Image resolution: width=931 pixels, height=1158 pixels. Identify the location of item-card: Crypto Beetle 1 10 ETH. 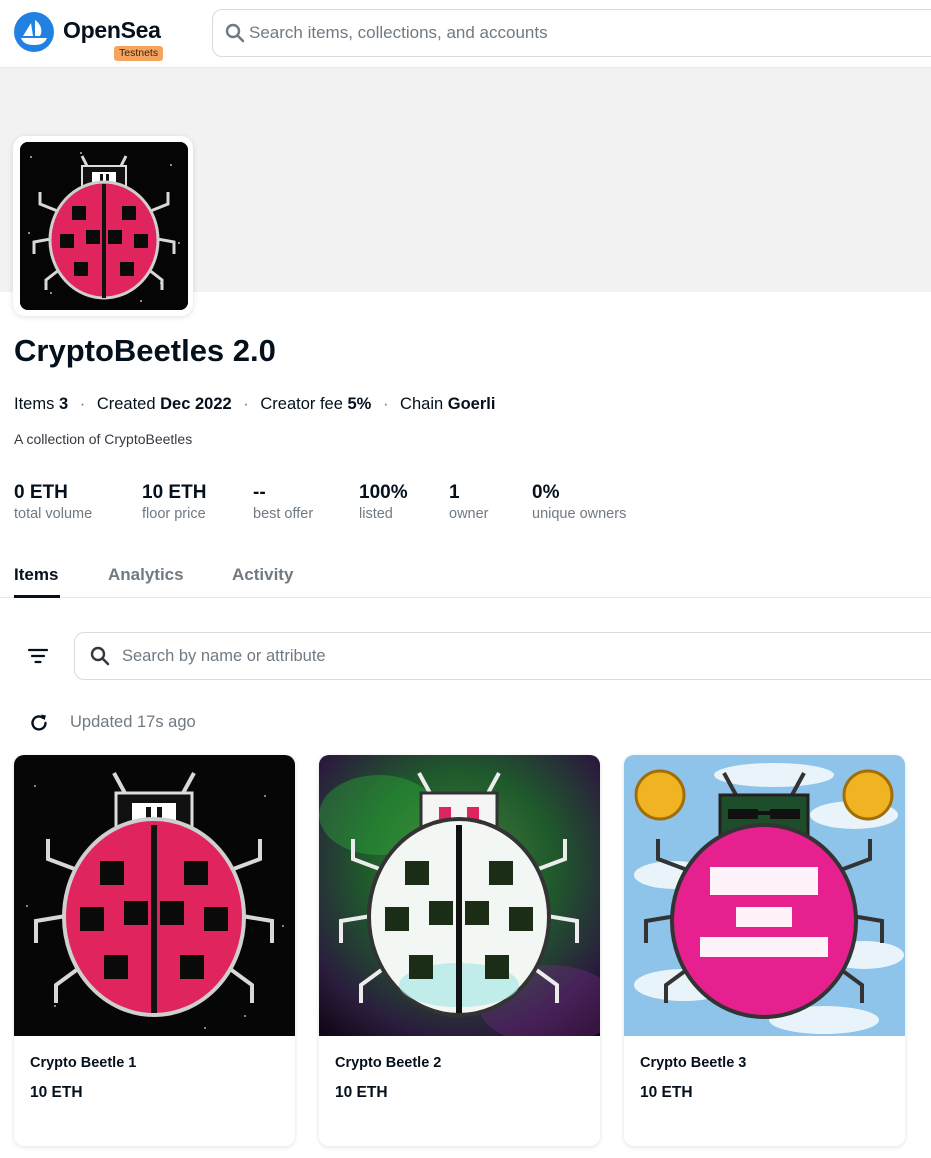
(154, 950).